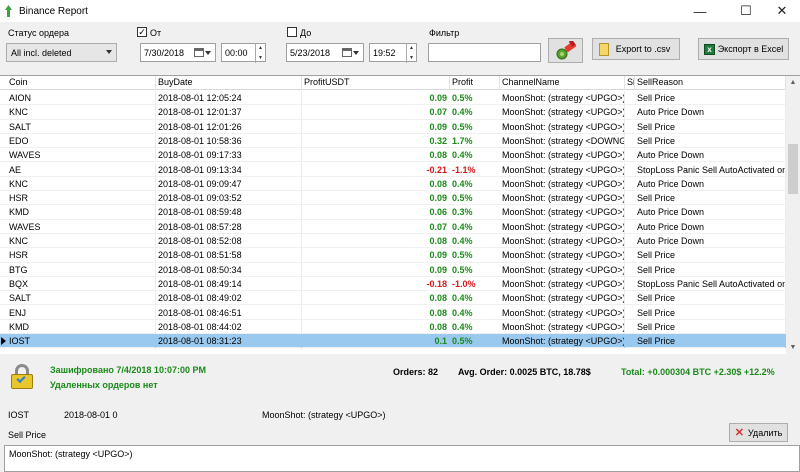 The width and height of the screenshot is (800, 472). Describe the element at coordinates (765, 432) in the screenshot. I see `delete-button-label: Удалить` at that location.